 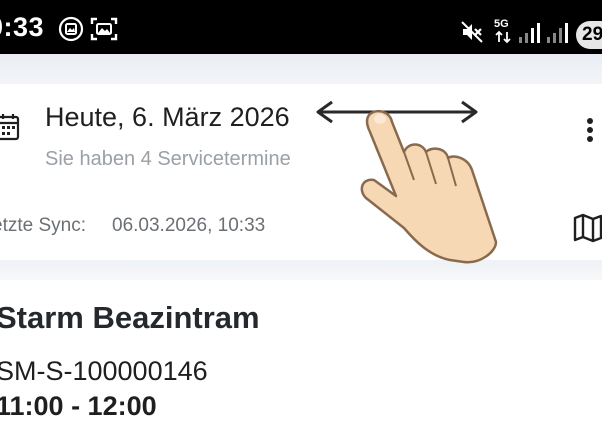 What do you see at coordinates (168, 159) in the screenshot?
I see `appointments-subtitle: Sie haben 4 Servicetermine` at bounding box center [168, 159].